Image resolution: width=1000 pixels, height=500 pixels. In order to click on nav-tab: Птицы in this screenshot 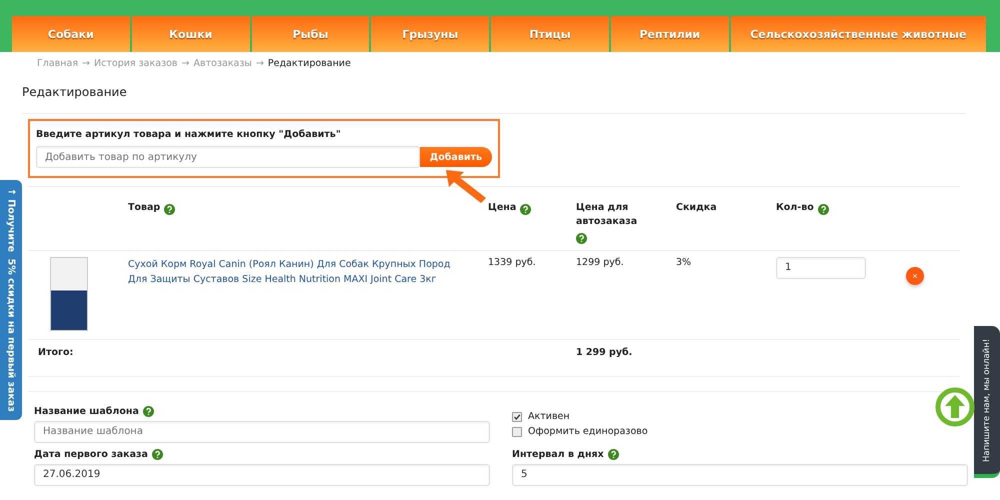, I will do `click(551, 34)`.